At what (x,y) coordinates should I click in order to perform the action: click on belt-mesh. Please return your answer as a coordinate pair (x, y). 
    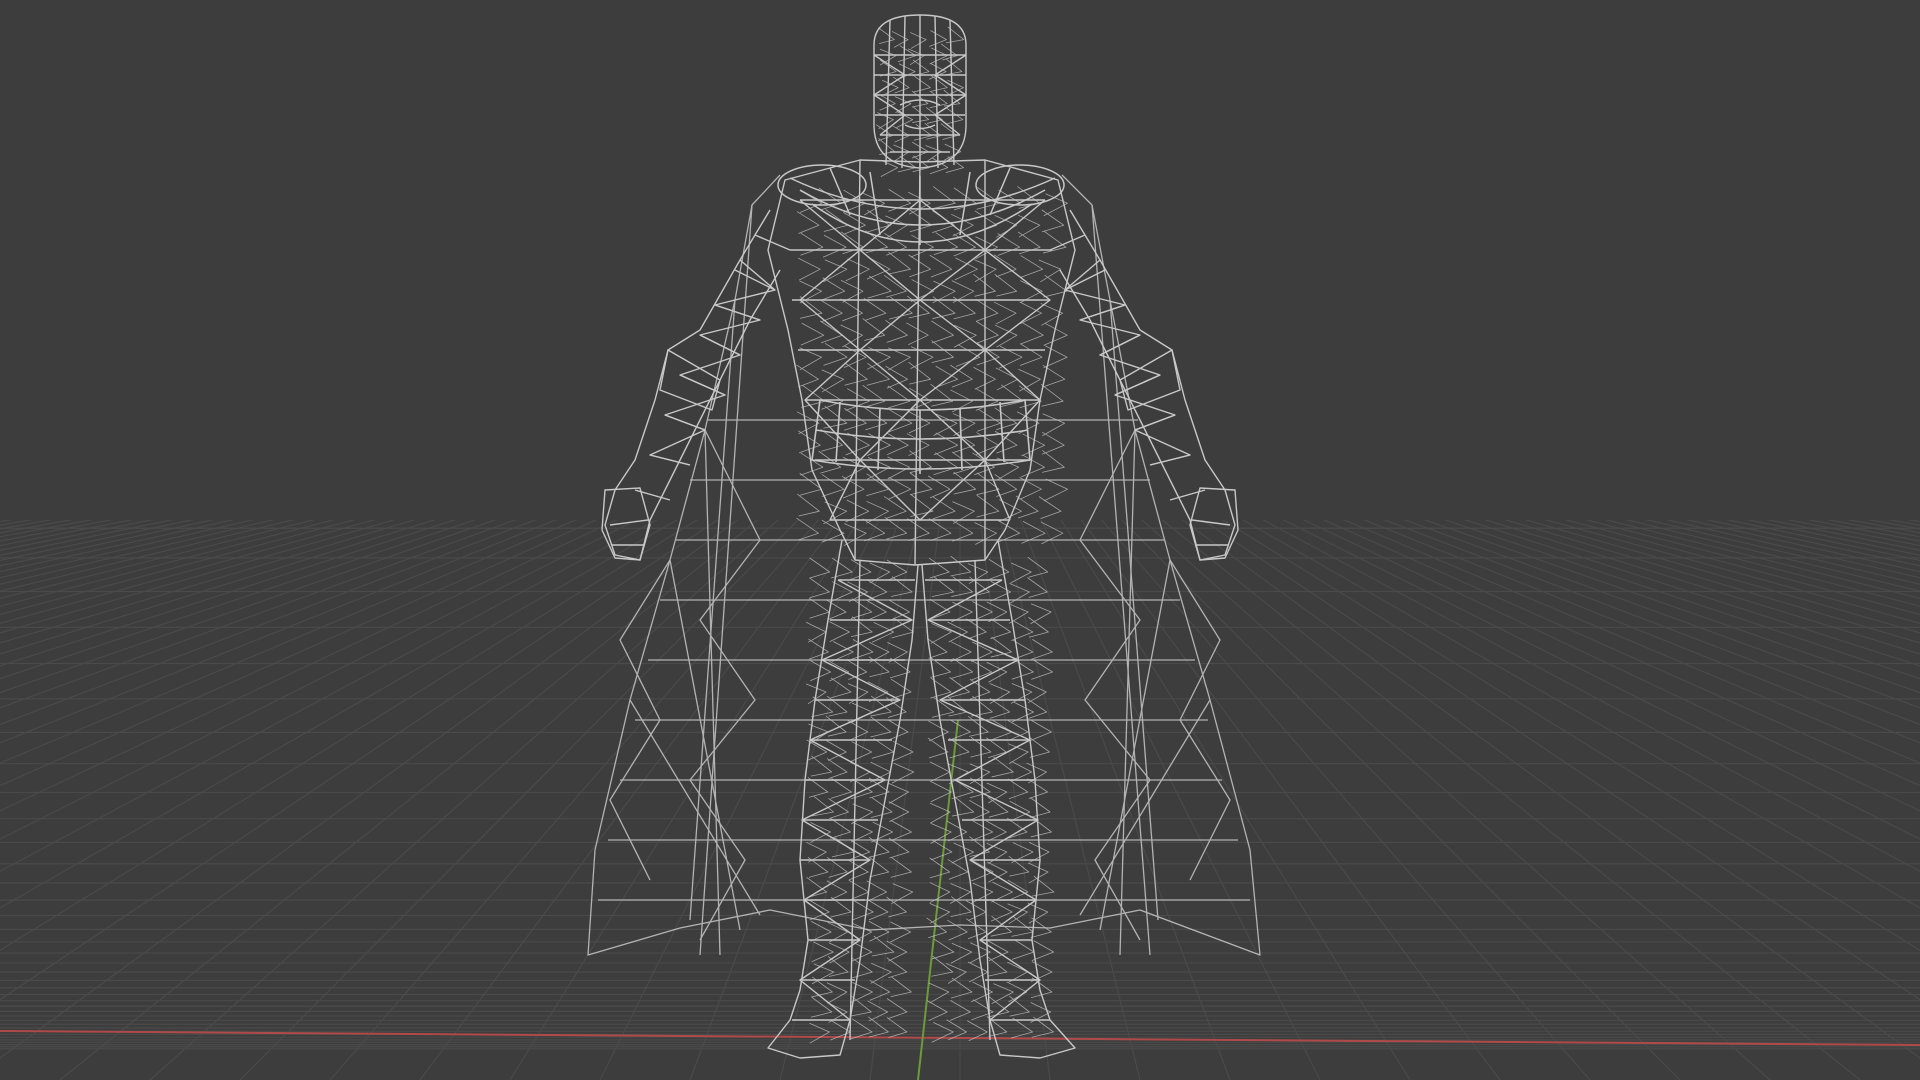
    Looking at the image, I should click on (921, 436).